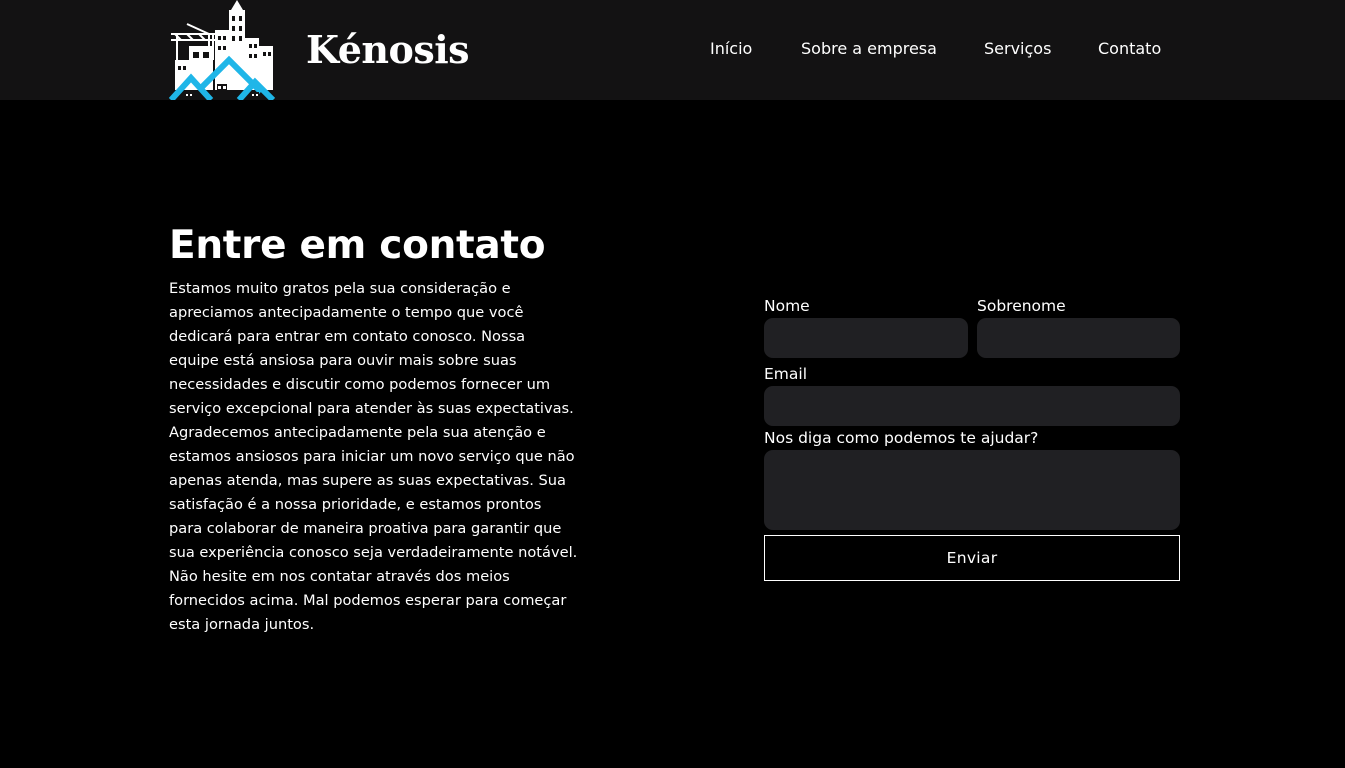  What do you see at coordinates (388, 50) in the screenshot?
I see `brand-name: Kénosis` at bounding box center [388, 50].